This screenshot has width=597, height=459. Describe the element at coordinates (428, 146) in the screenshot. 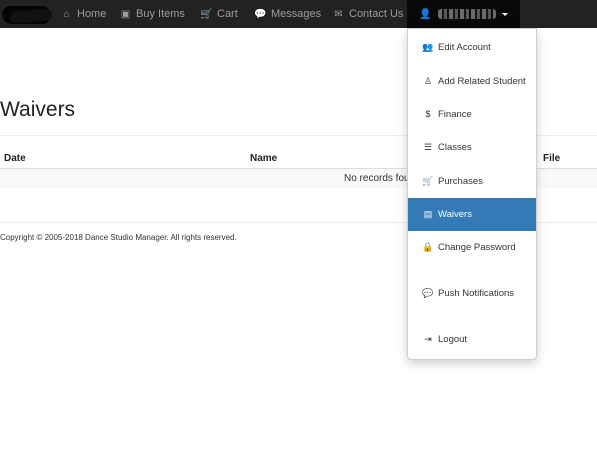

I see `list-icon: ☰` at that location.